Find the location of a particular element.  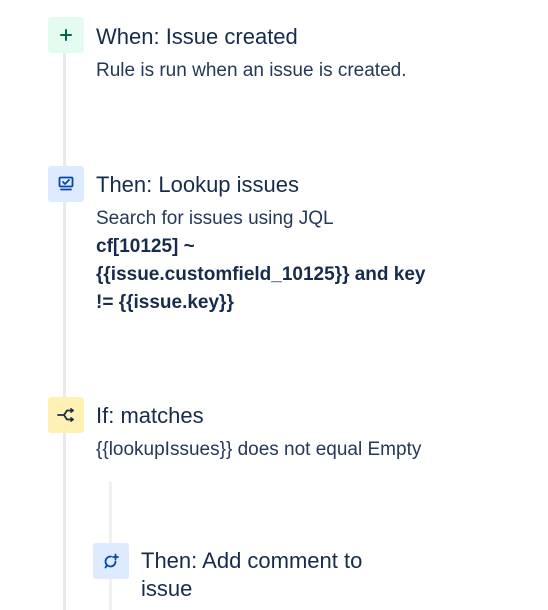

comment-add-icon is located at coordinates (111, 561).